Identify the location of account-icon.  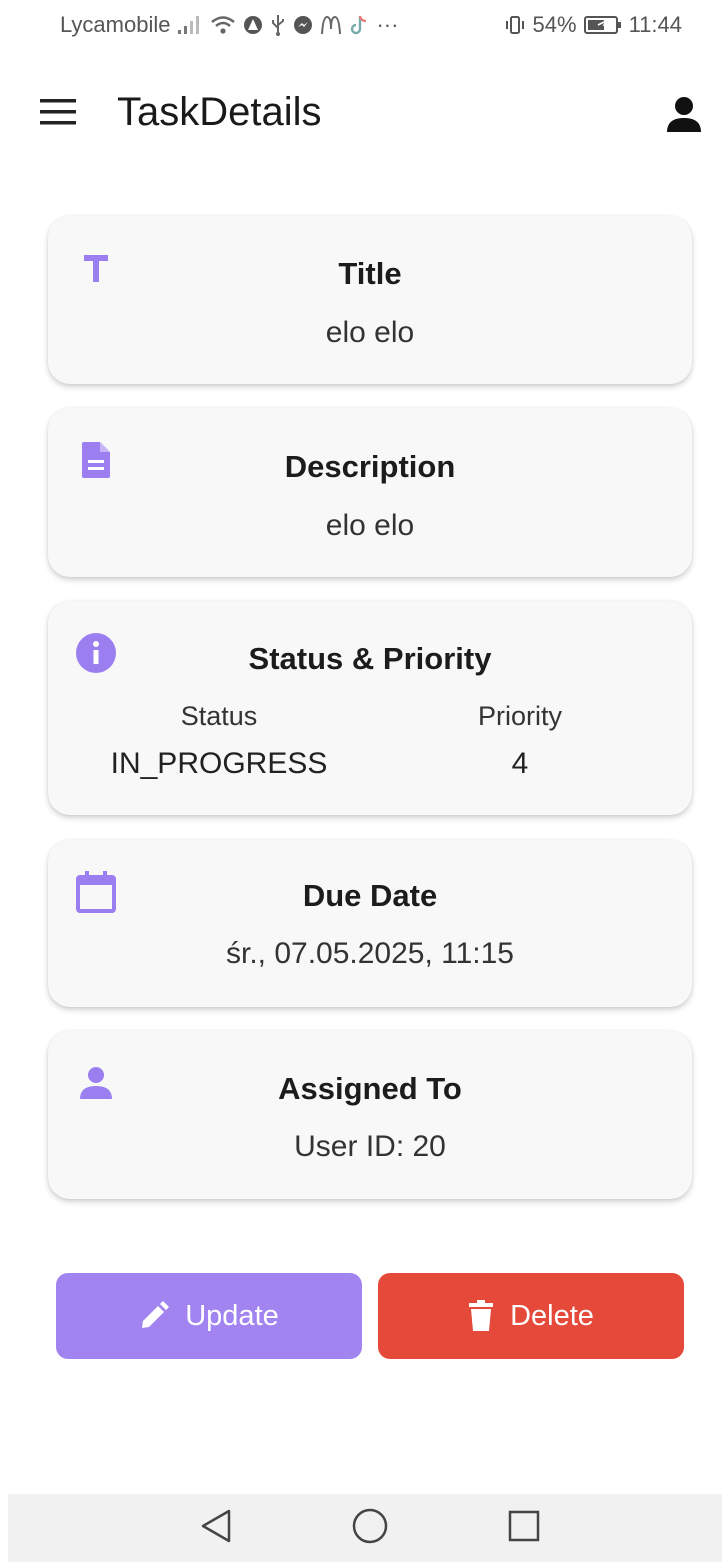
(684, 116).